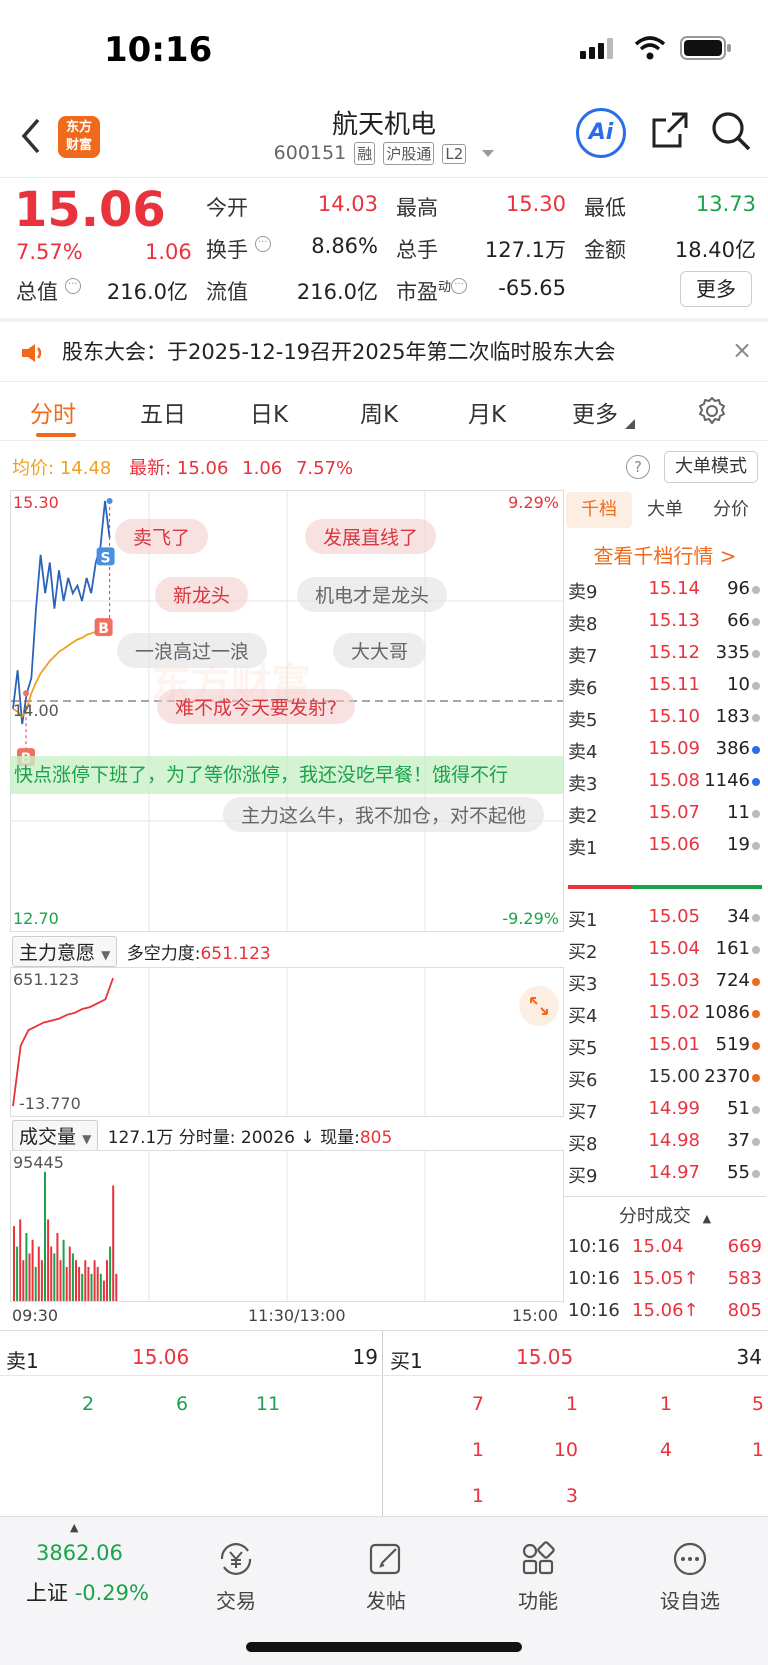 This screenshot has height=1665, width=768. I want to click on tab-month-k: 月K, so click(487, 412).